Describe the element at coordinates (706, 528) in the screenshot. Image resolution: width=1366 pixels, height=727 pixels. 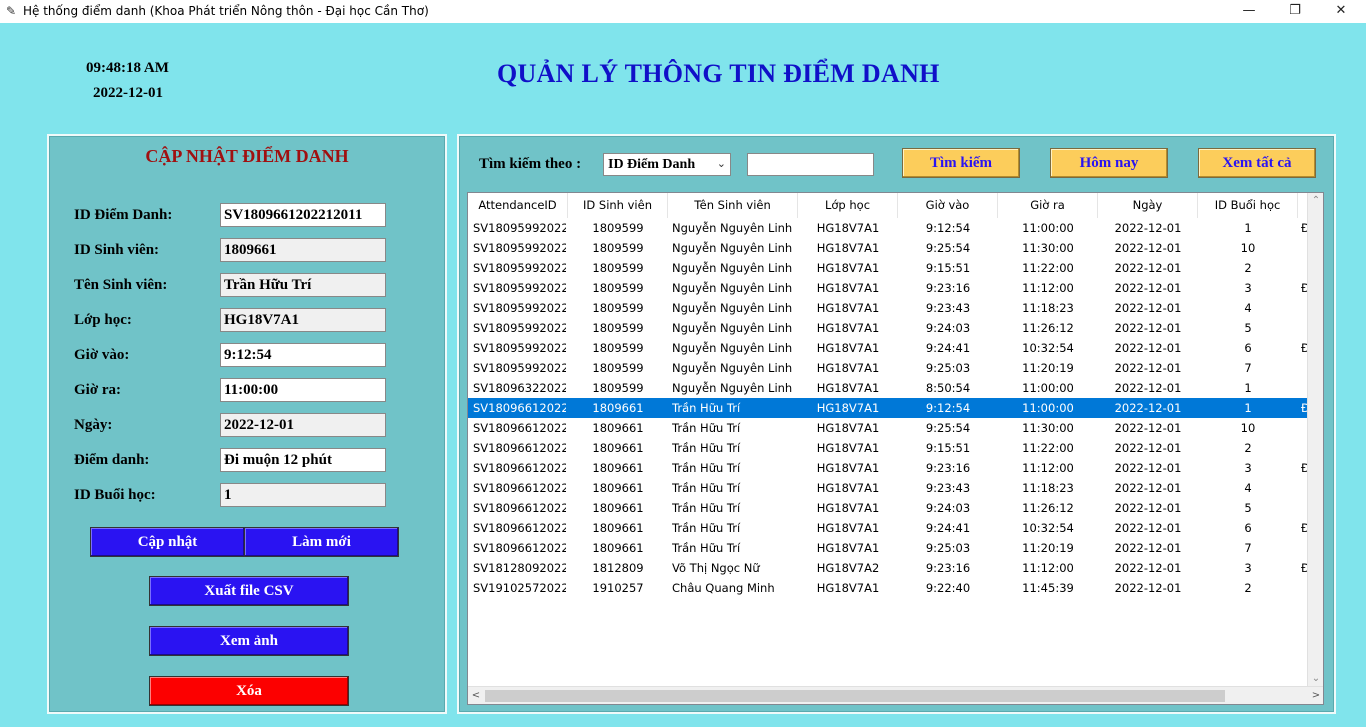
I see `cell-student-name: Trần Hữu Trí` at that location.